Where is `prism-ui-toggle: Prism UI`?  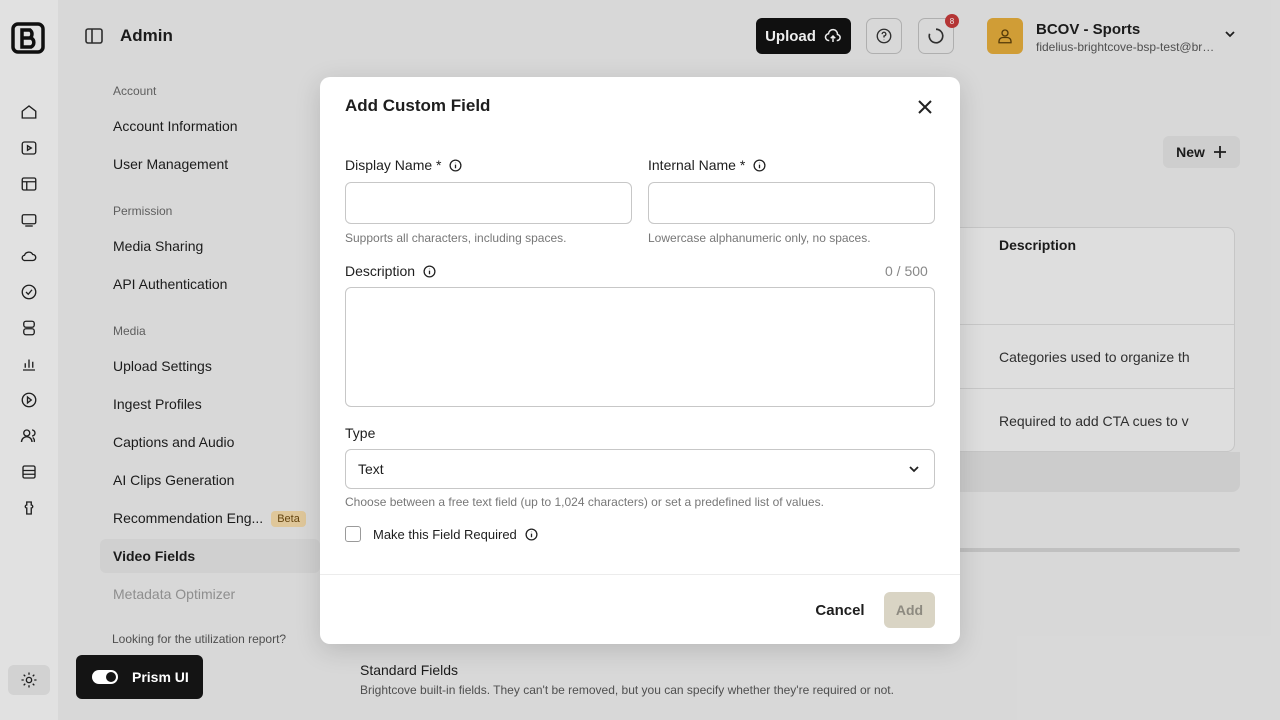 prism-ui-toggle: Prism UI is located at coordinates (139, 677).